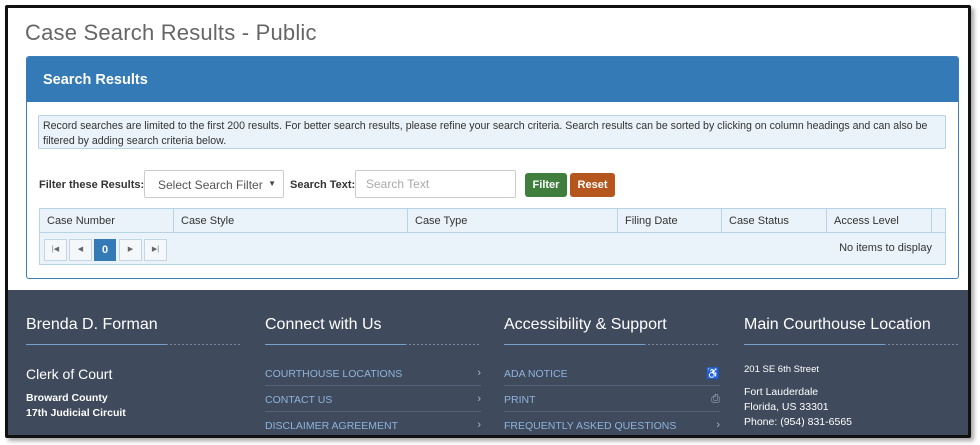  Describe the element at coordinates (786, 407) in the screenshot. I see `address-state-zip: Florida, US 33301` at that location.